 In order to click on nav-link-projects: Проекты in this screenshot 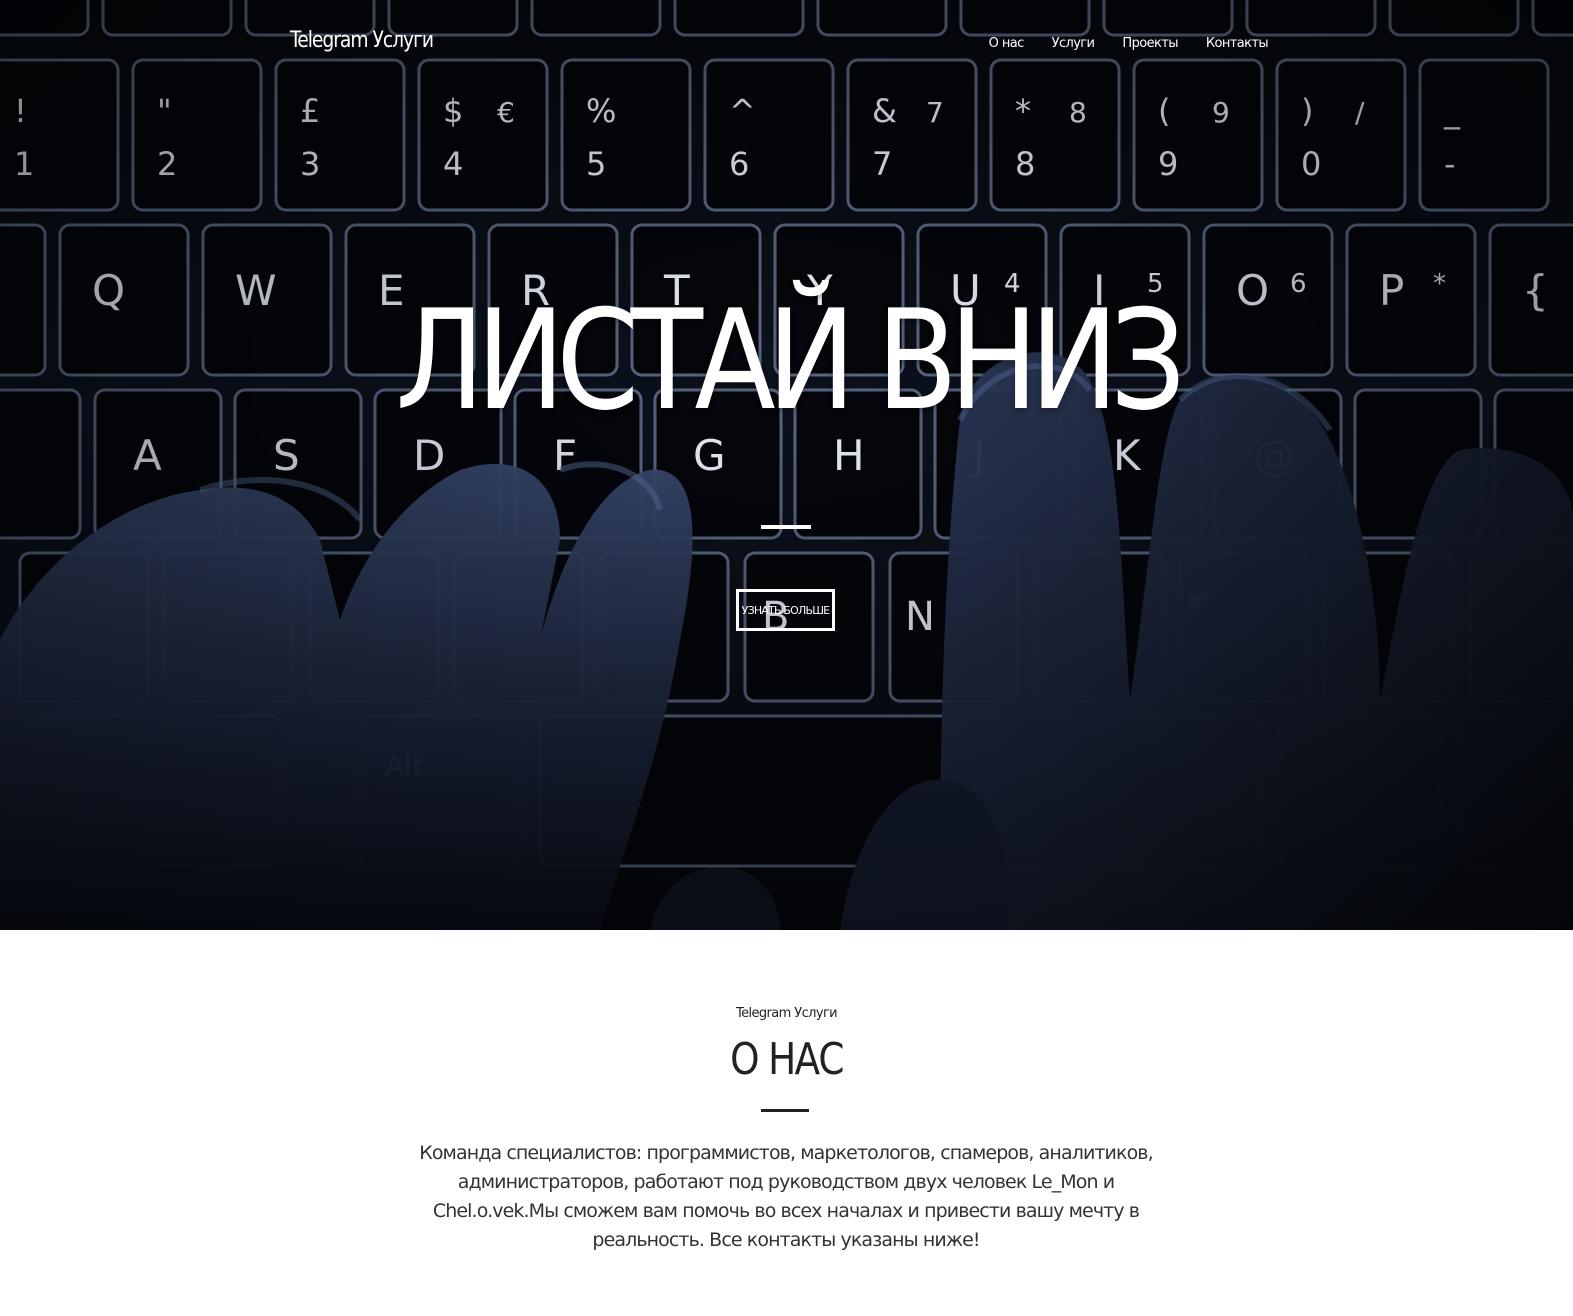, I will do `click(1150, 43)`.